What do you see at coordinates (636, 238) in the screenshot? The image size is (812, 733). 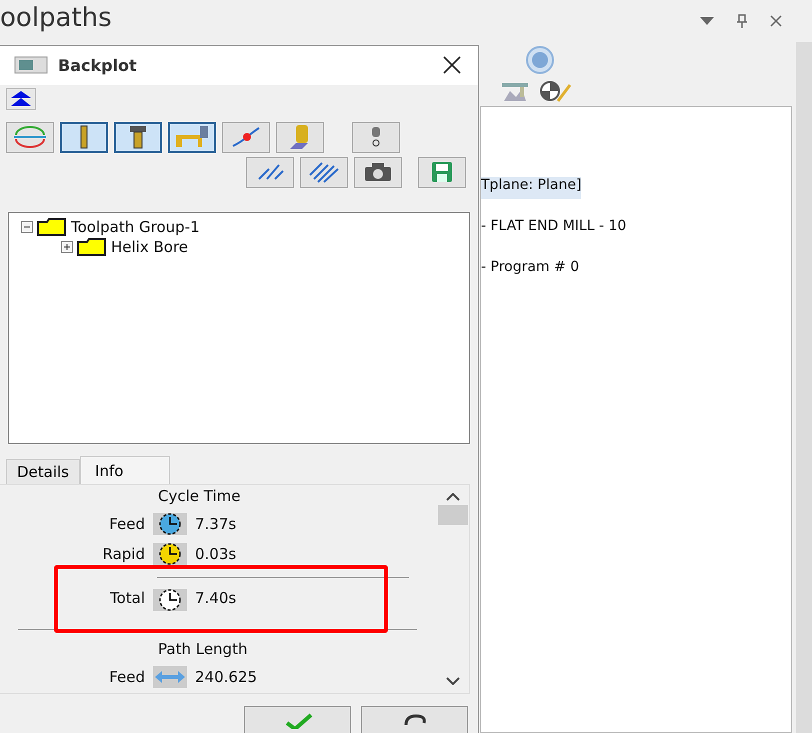 I see `operation-line: - FLAT END MILL - 10` at bounding box center [636, 238].